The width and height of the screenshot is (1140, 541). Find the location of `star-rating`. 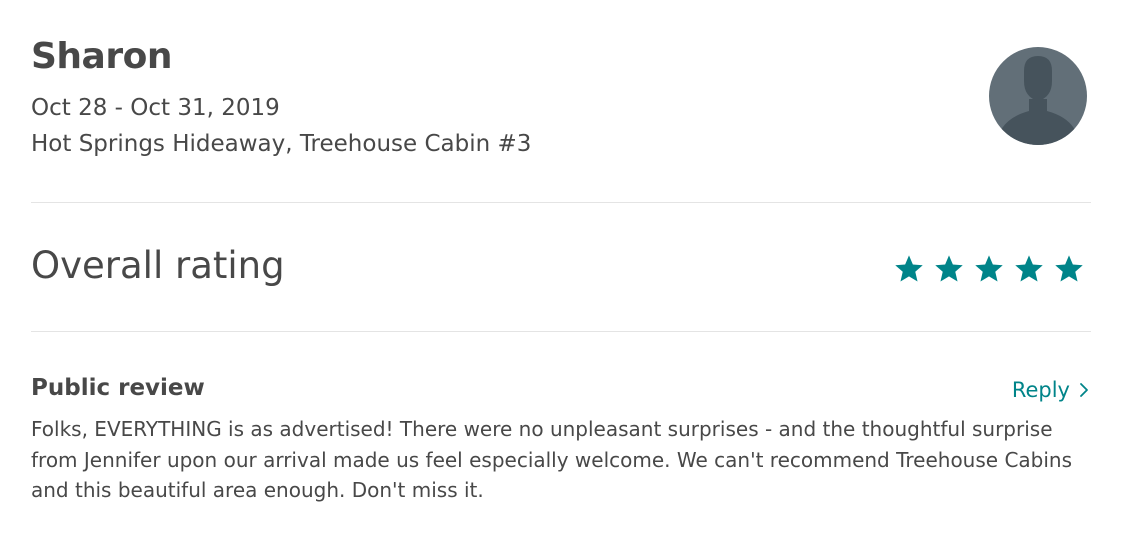

star-rating is located at coordinates (989, 271).